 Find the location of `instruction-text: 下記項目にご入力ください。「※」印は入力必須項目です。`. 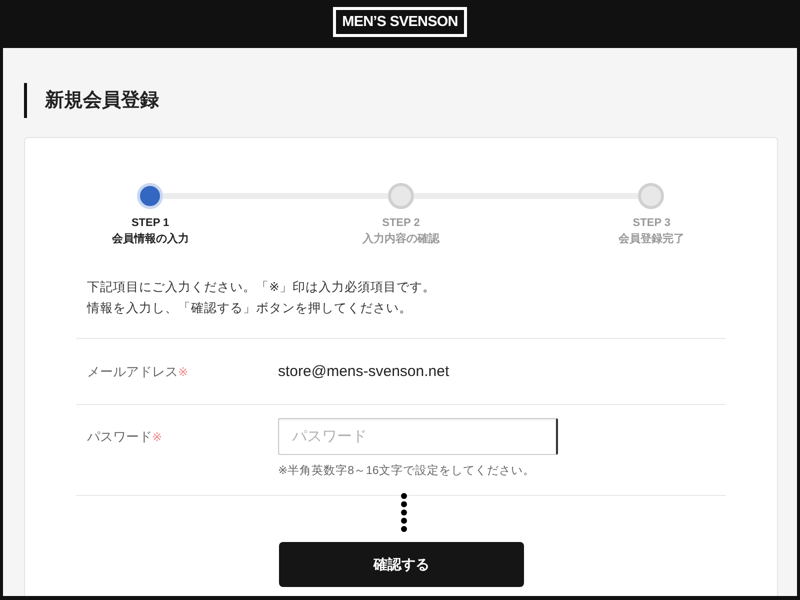

instruction-text: 下記項目にご入力ください。「※」印は入力必須項目です。 is located at coordinates (261, 287).